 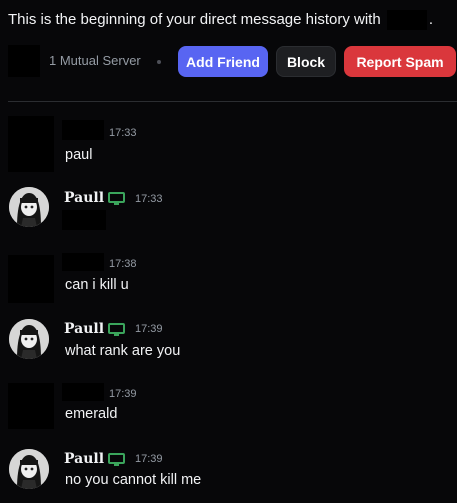 I want to click on report-spam-button: Report Spam, so click(x=400, y=61).